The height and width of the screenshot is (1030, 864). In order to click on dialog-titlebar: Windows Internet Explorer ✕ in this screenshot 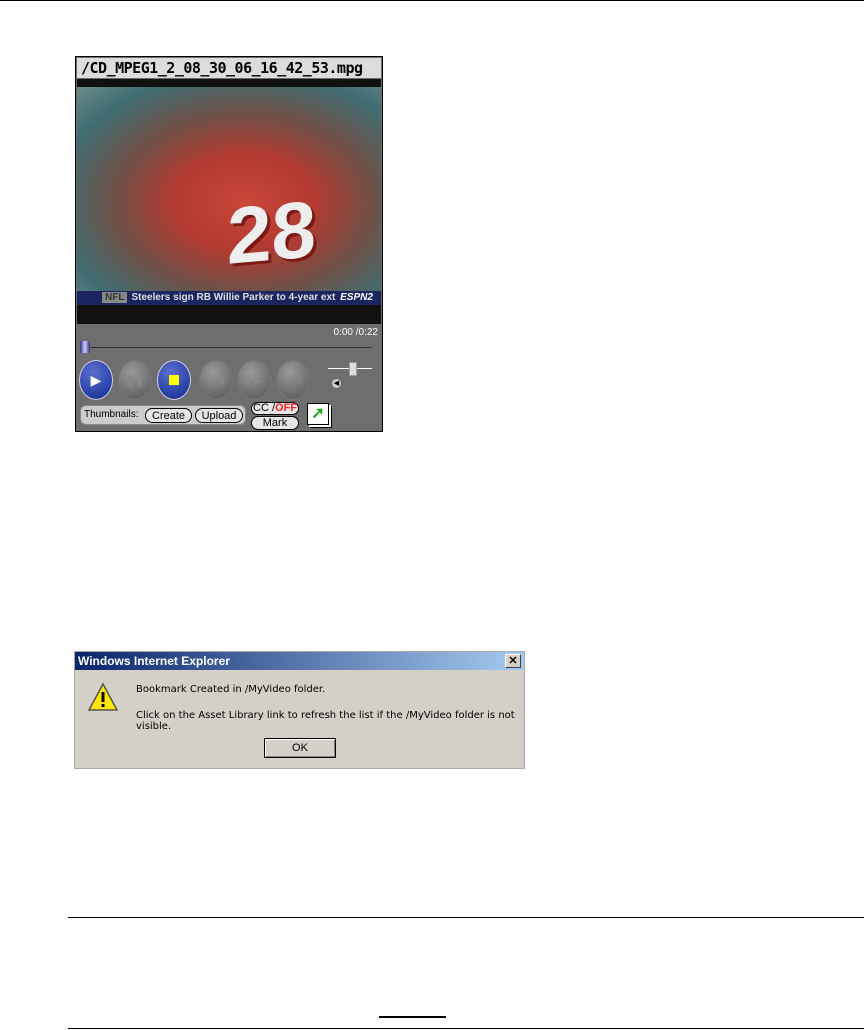, I will do `click(299, 661)`.